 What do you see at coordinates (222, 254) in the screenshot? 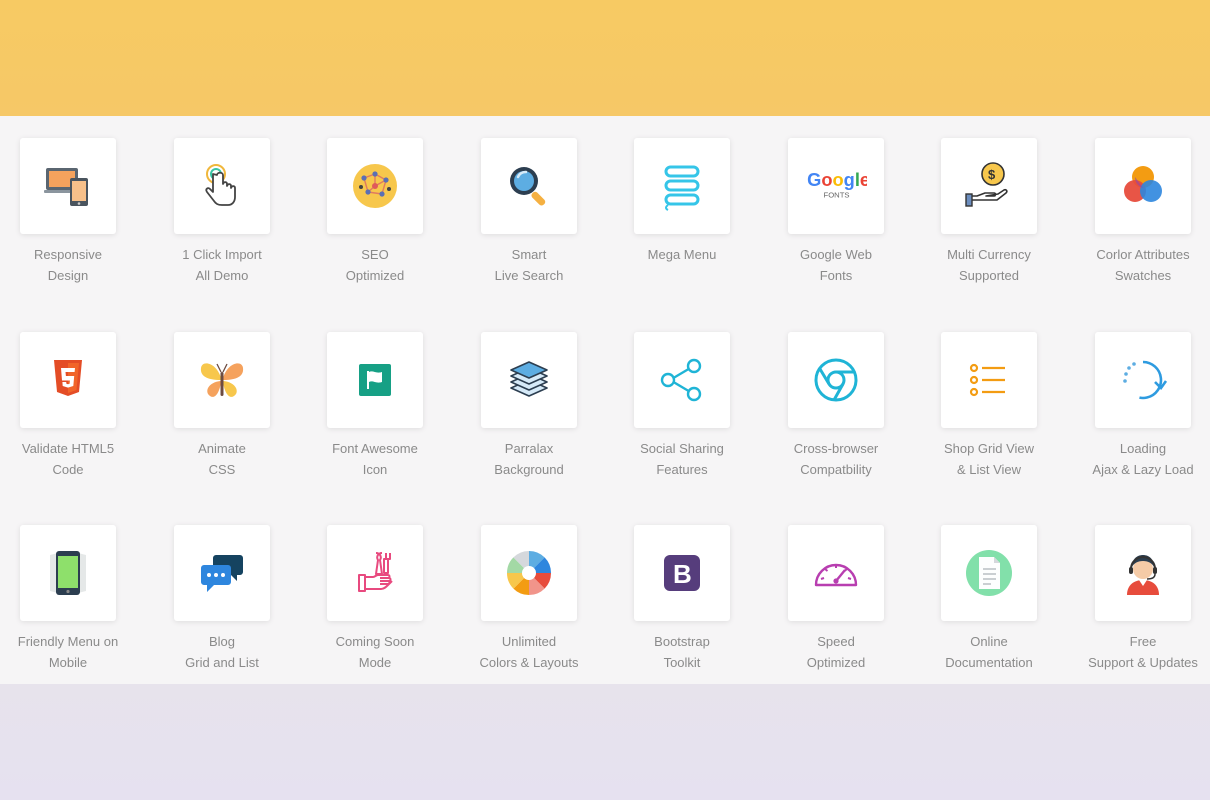
I see `feature-label-line1: 1 Click Import` at bounding box center [222, 254].